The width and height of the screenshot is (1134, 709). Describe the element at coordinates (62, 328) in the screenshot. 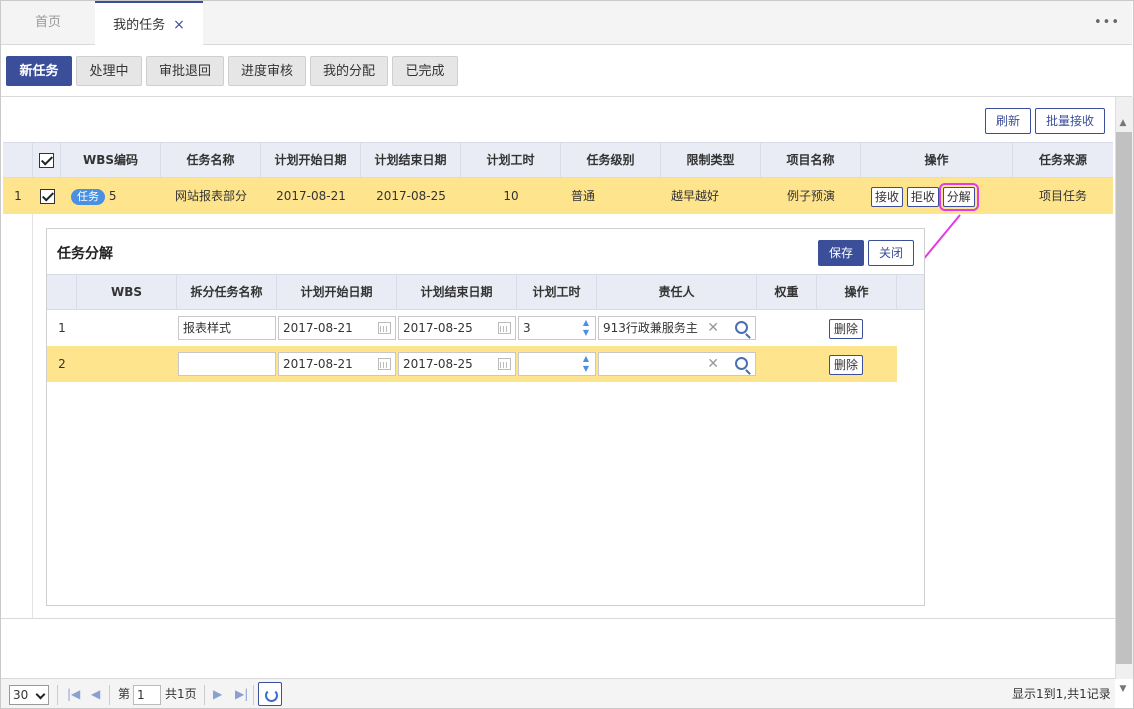

I see `sub-row-index: 1` at that location.